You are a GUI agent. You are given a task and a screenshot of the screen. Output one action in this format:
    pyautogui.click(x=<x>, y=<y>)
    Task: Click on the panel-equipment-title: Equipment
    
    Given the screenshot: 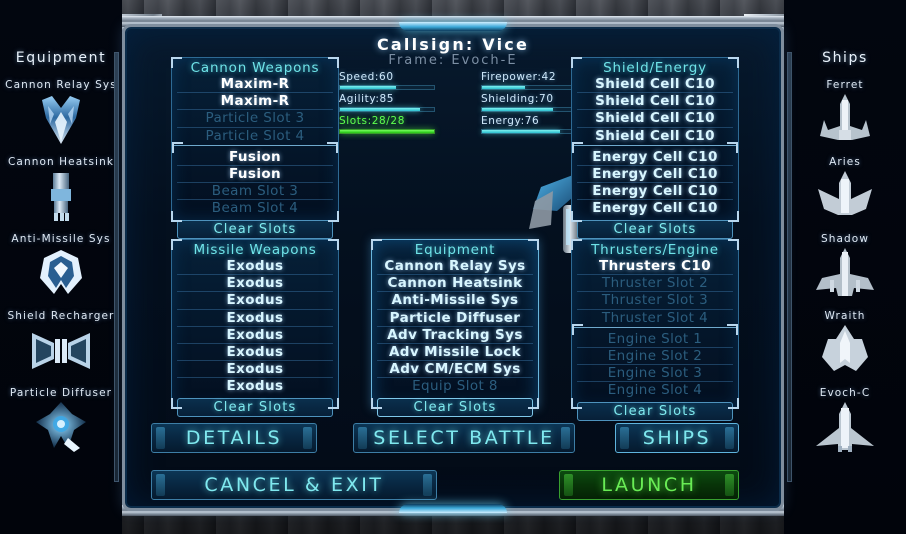 What is the action you would take?
    pyautogui.click(x=455, y=250)
    